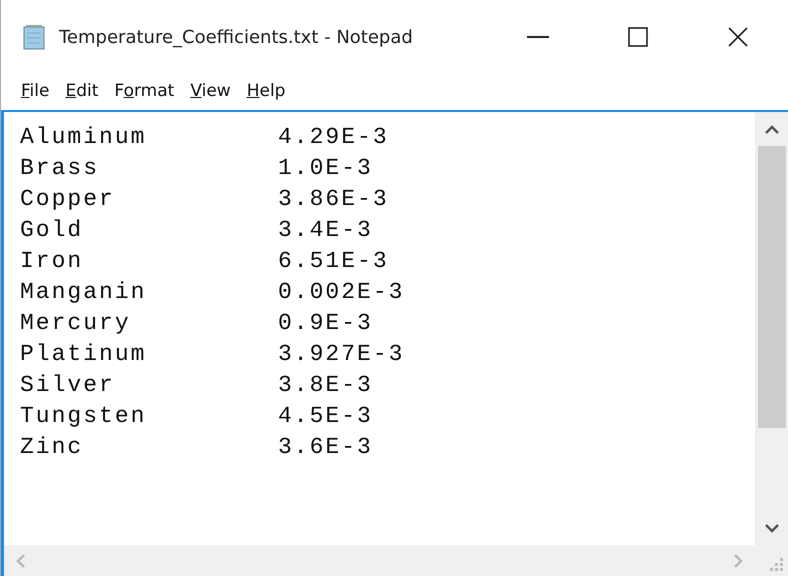 The width and height of the screenshot is (788, 576). I want to click on coefficient-value: 6.51E-3, so click(334, 261).